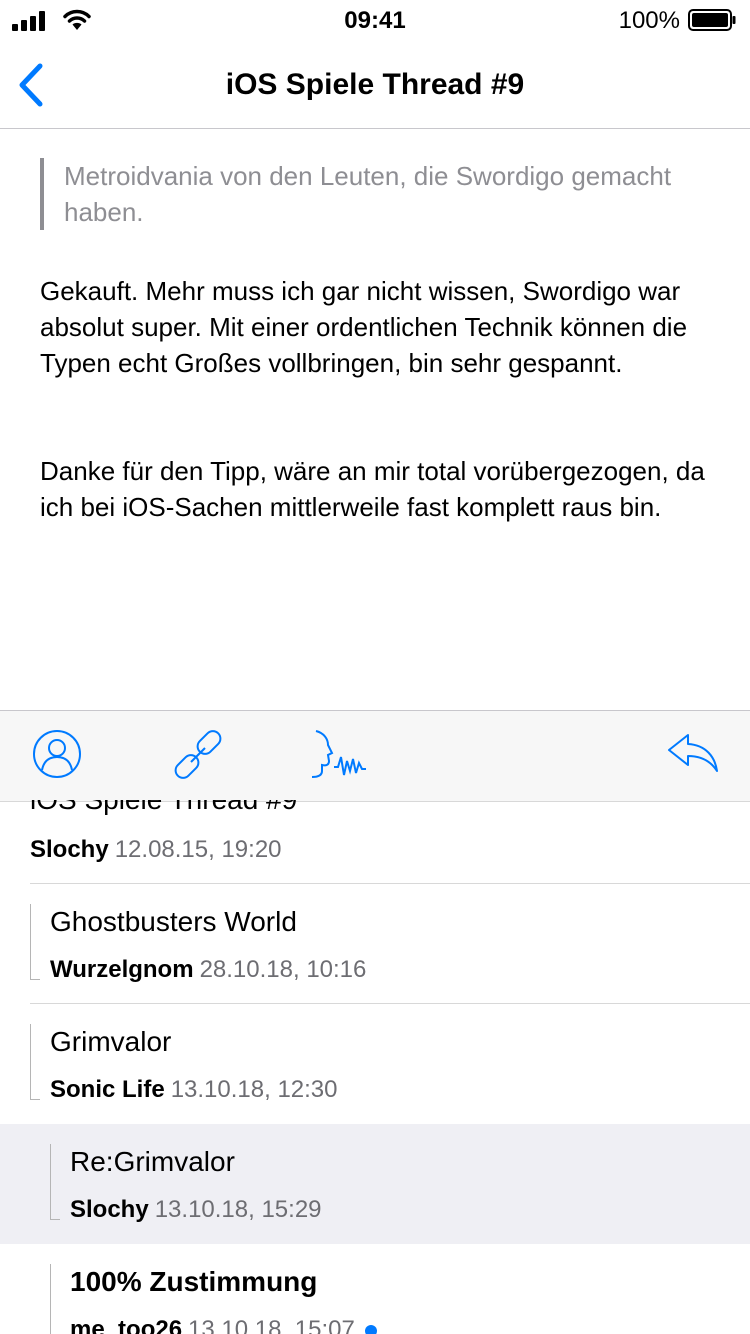  What do you see at coordinates (375, 20) in the screenshot?
I see `status-bar: 09:41 100%` at bounding box center [375, 20].